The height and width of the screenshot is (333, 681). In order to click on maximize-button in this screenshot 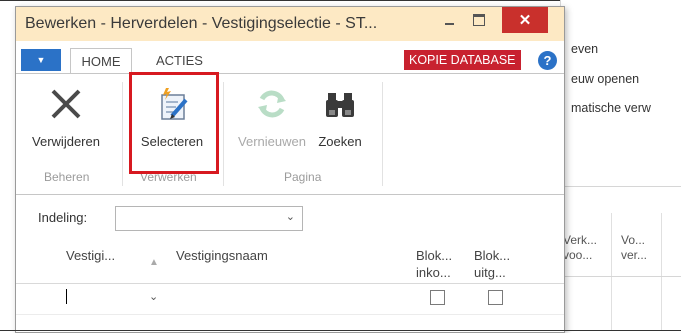, I will do `click(479, 20)`.